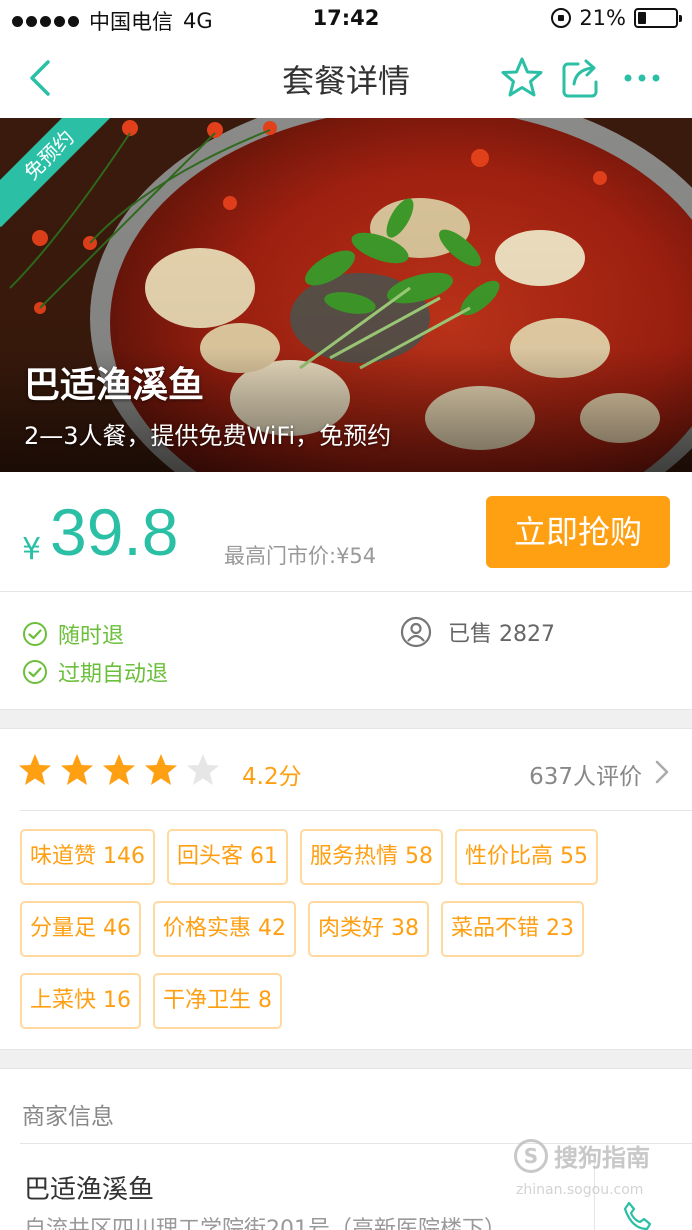 This screenshot has height=1230, width=692. What do you see at coordinates (501, 634) in the screenshot?
I see `sold-label: 已售 2827` at bounding box center [501, 634].